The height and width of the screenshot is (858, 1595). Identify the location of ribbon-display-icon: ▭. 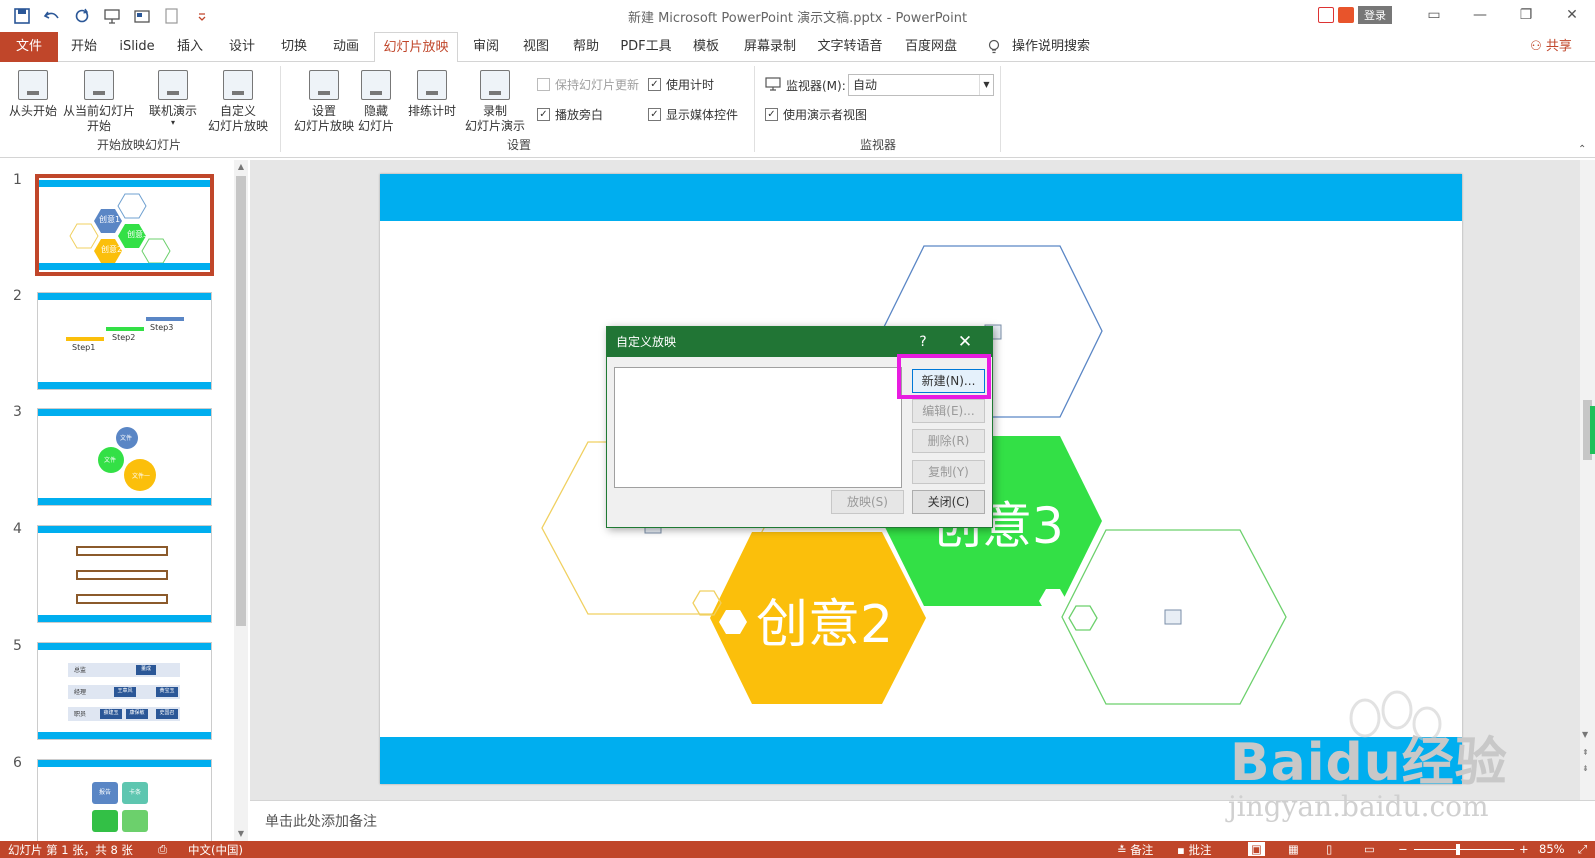
(1434, 15).